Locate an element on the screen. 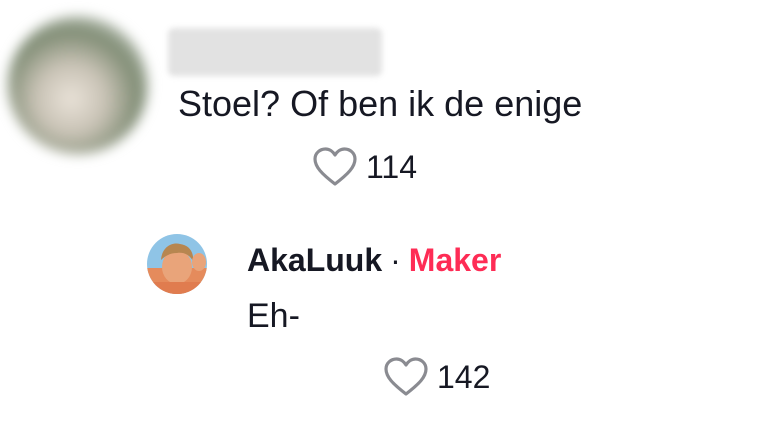 Image resolution: width=778 pixels, height=422 pixels. comment-like-button: 114 is located at coordinates (364, 167).